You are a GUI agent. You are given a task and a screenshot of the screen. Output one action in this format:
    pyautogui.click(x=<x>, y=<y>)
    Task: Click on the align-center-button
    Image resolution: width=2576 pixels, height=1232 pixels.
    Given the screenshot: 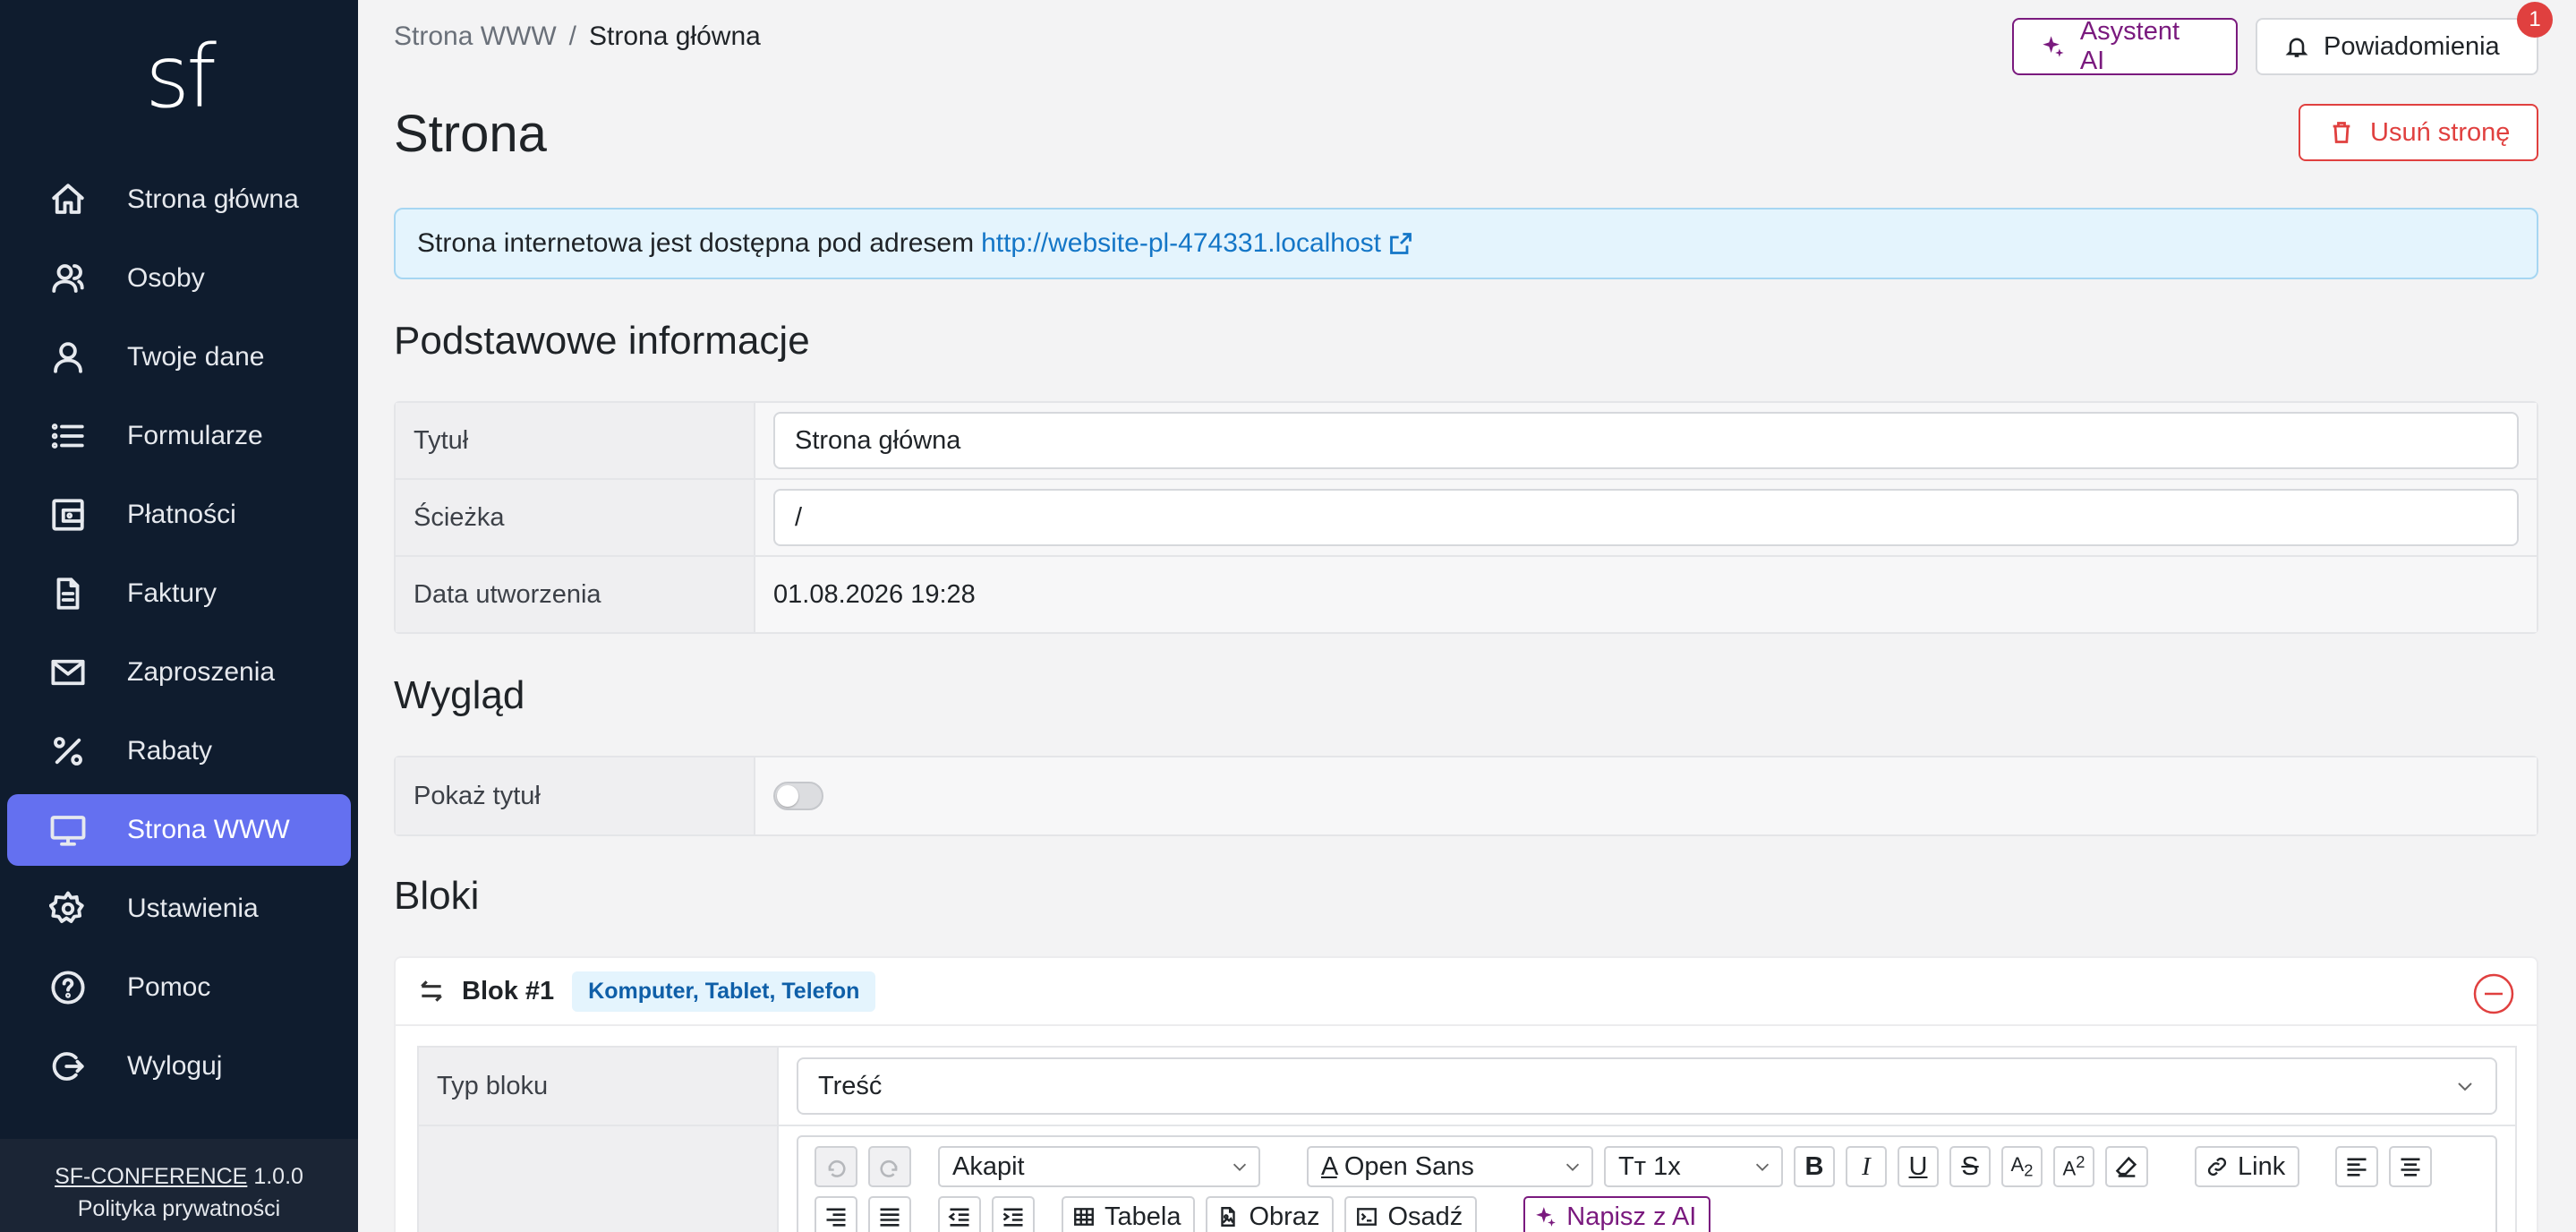 What is the action you would take?
    pyautogui.click(x=2411, y=1166)
    